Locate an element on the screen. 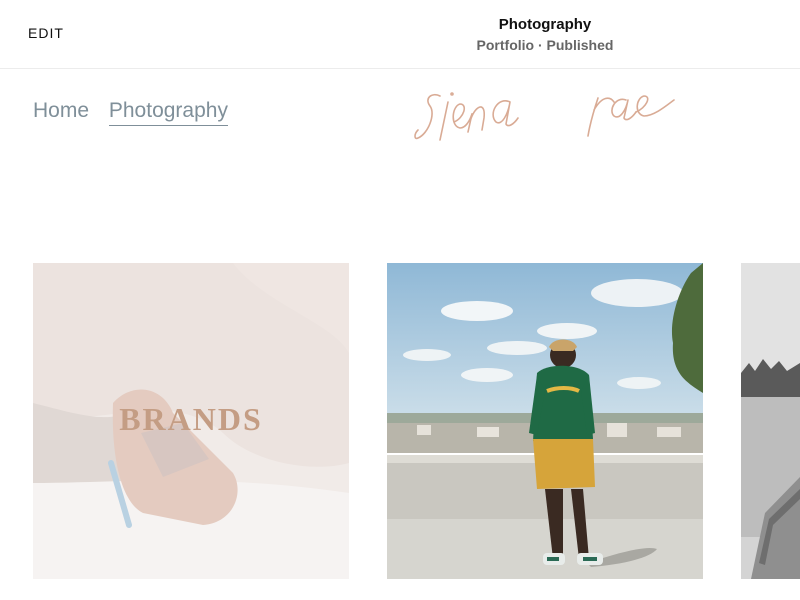  editor-toolbar: EDIT Photography Portfolio · Published is located at coordinates (400, 34).